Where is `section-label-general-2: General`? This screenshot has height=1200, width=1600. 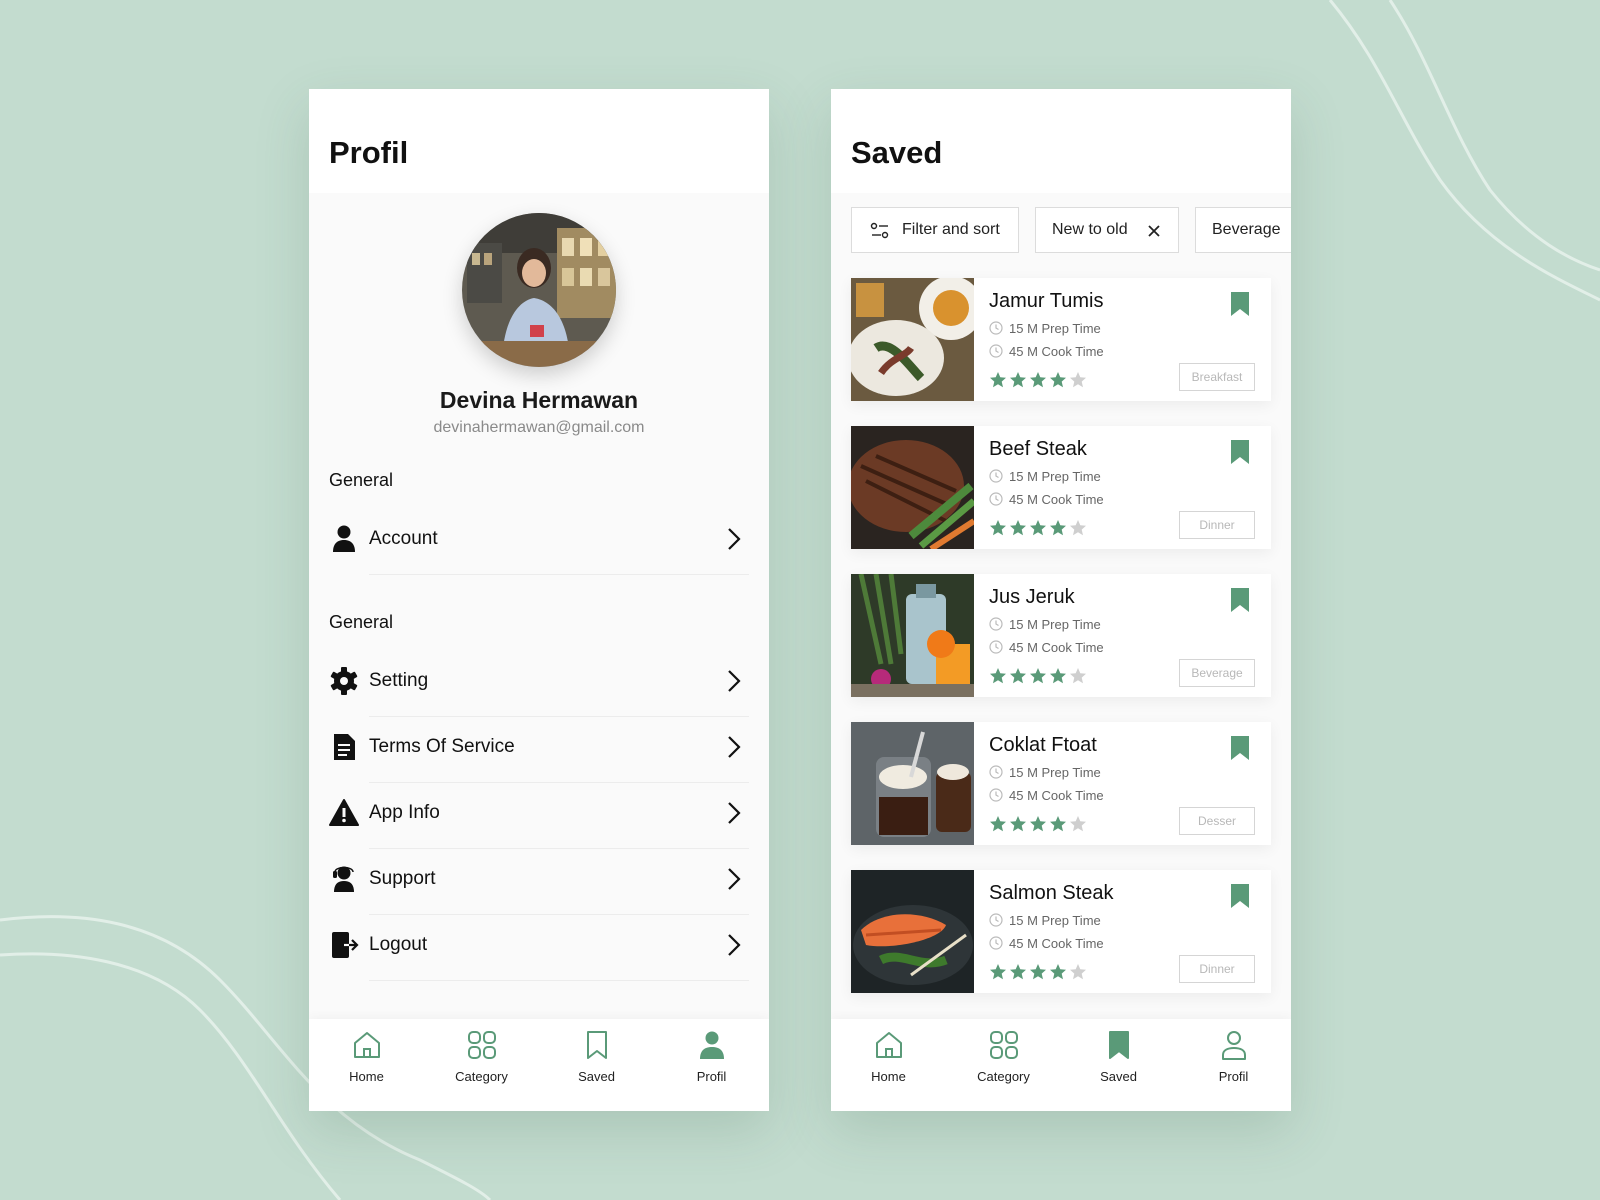
section-label-general-2: General is located at coordinates (361, 622).